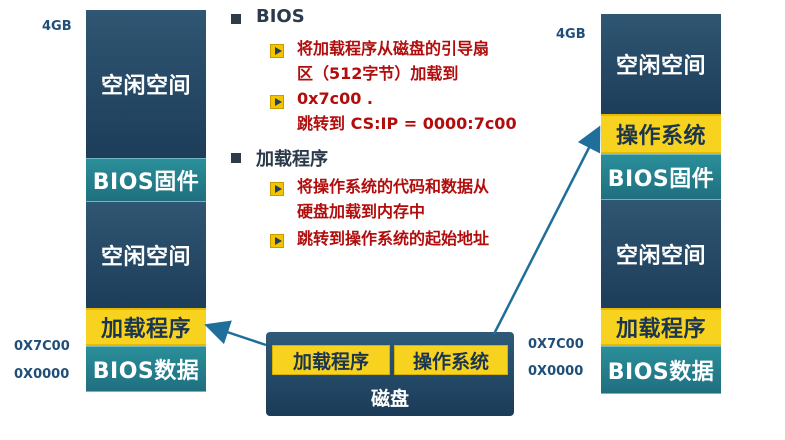  I want to click on arrow-disk-to-os, so click(546, 230).